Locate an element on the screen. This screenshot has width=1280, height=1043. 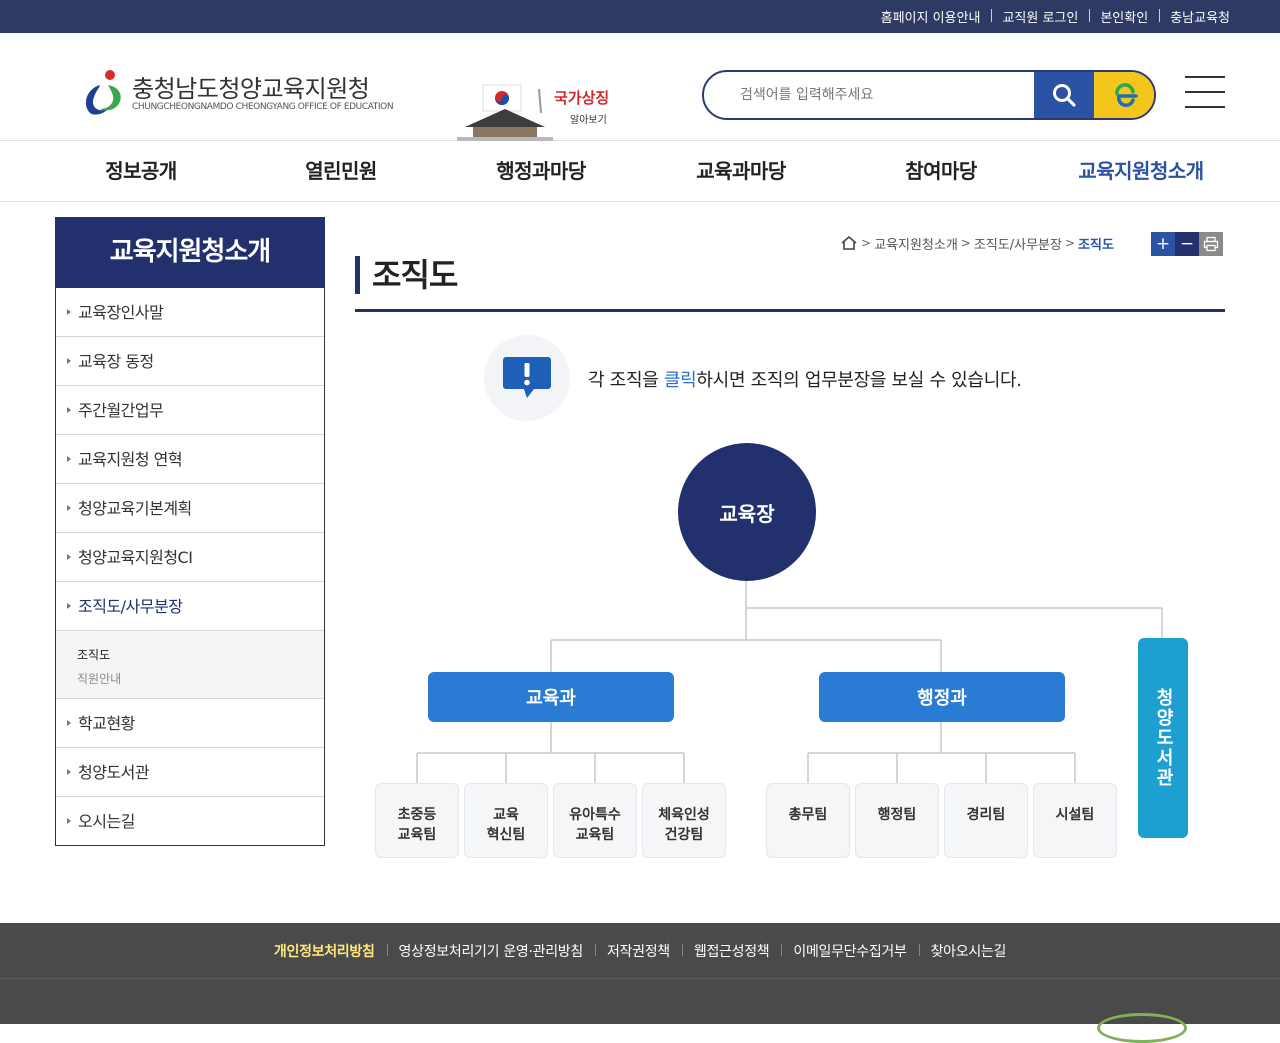
national-symbol-banner: 국가상징 알아보기 is located at coordinates (535, 110).